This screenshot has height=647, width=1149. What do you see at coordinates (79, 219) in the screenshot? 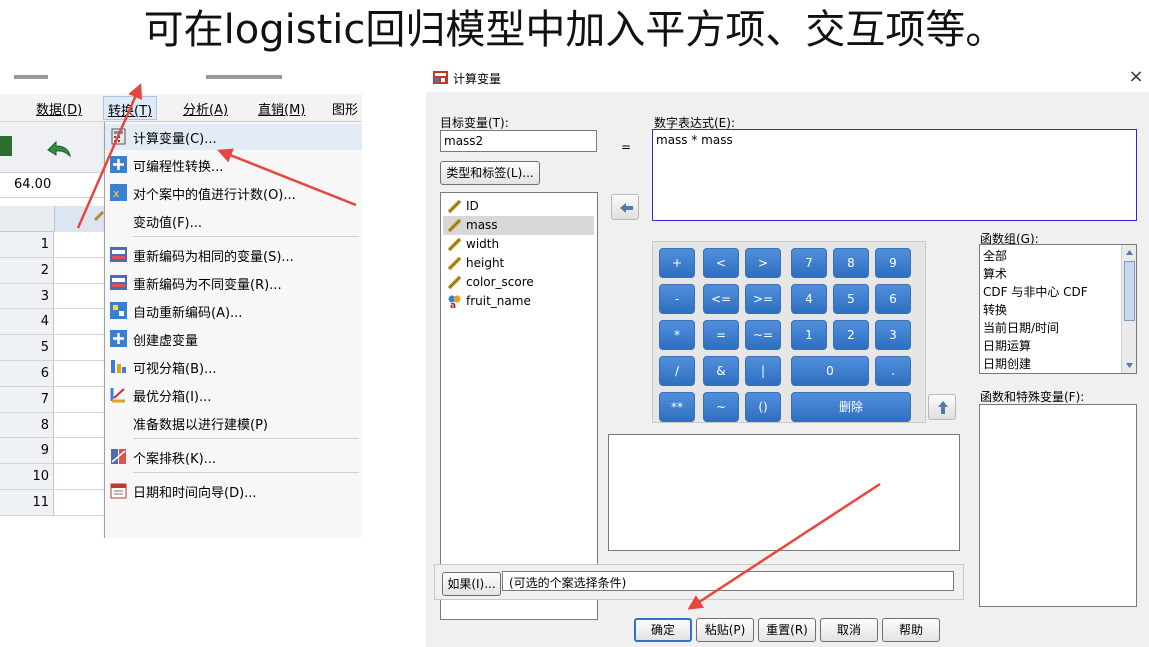
I see `column-header-selected` at bounding box center [79, 219].